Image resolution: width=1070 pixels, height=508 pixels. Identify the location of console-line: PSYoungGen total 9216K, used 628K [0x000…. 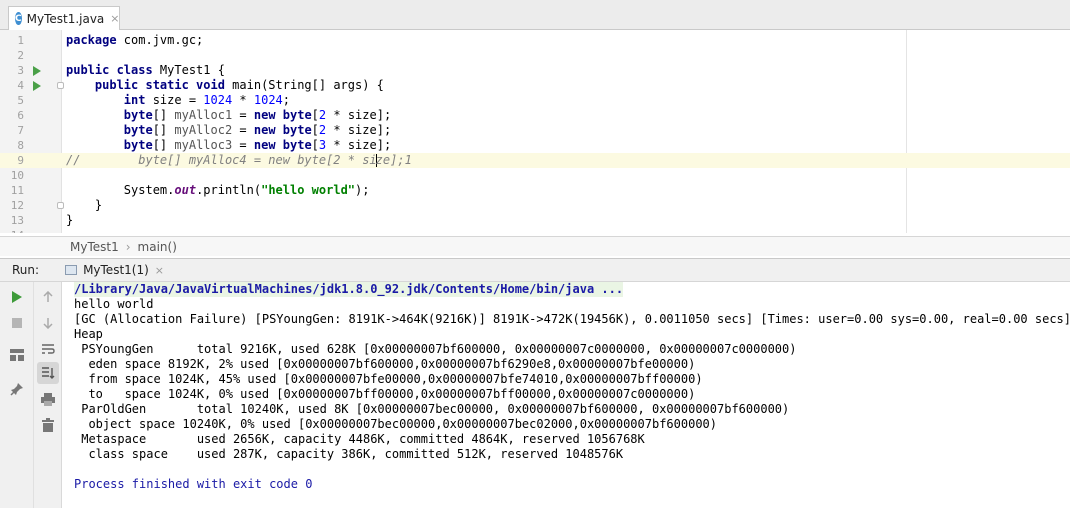
(435, 349).